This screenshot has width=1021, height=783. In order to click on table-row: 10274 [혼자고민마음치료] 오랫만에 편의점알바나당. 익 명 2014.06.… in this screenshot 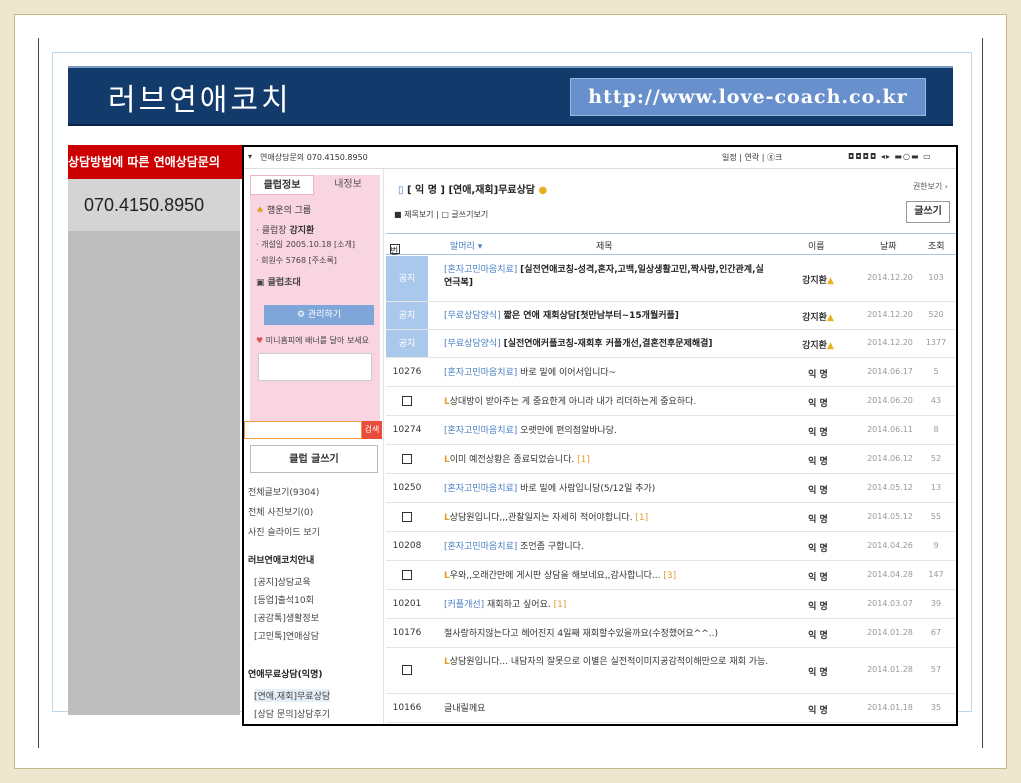, I will do `click(671, 430)`.